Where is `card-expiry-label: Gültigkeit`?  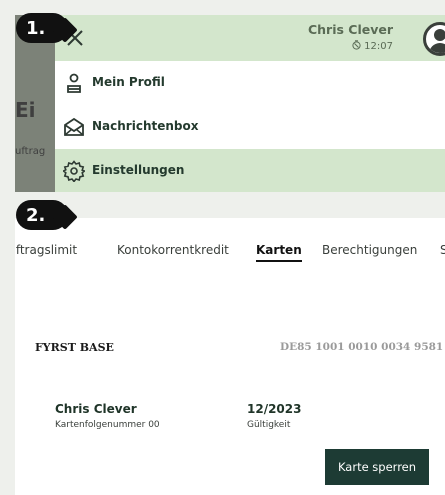
card-expiry-label: Gültigkeit is located at coordinates (269, 425).